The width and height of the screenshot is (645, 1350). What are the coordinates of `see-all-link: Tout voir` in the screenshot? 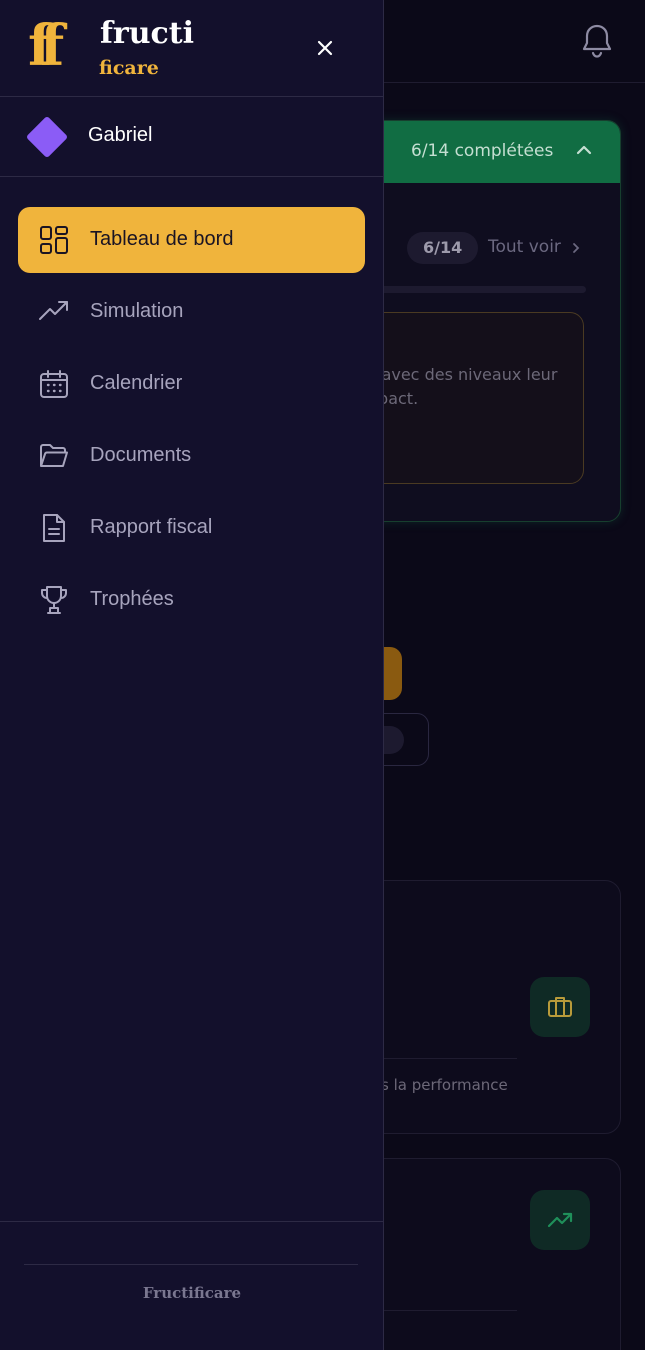 It's located at (524, 247).